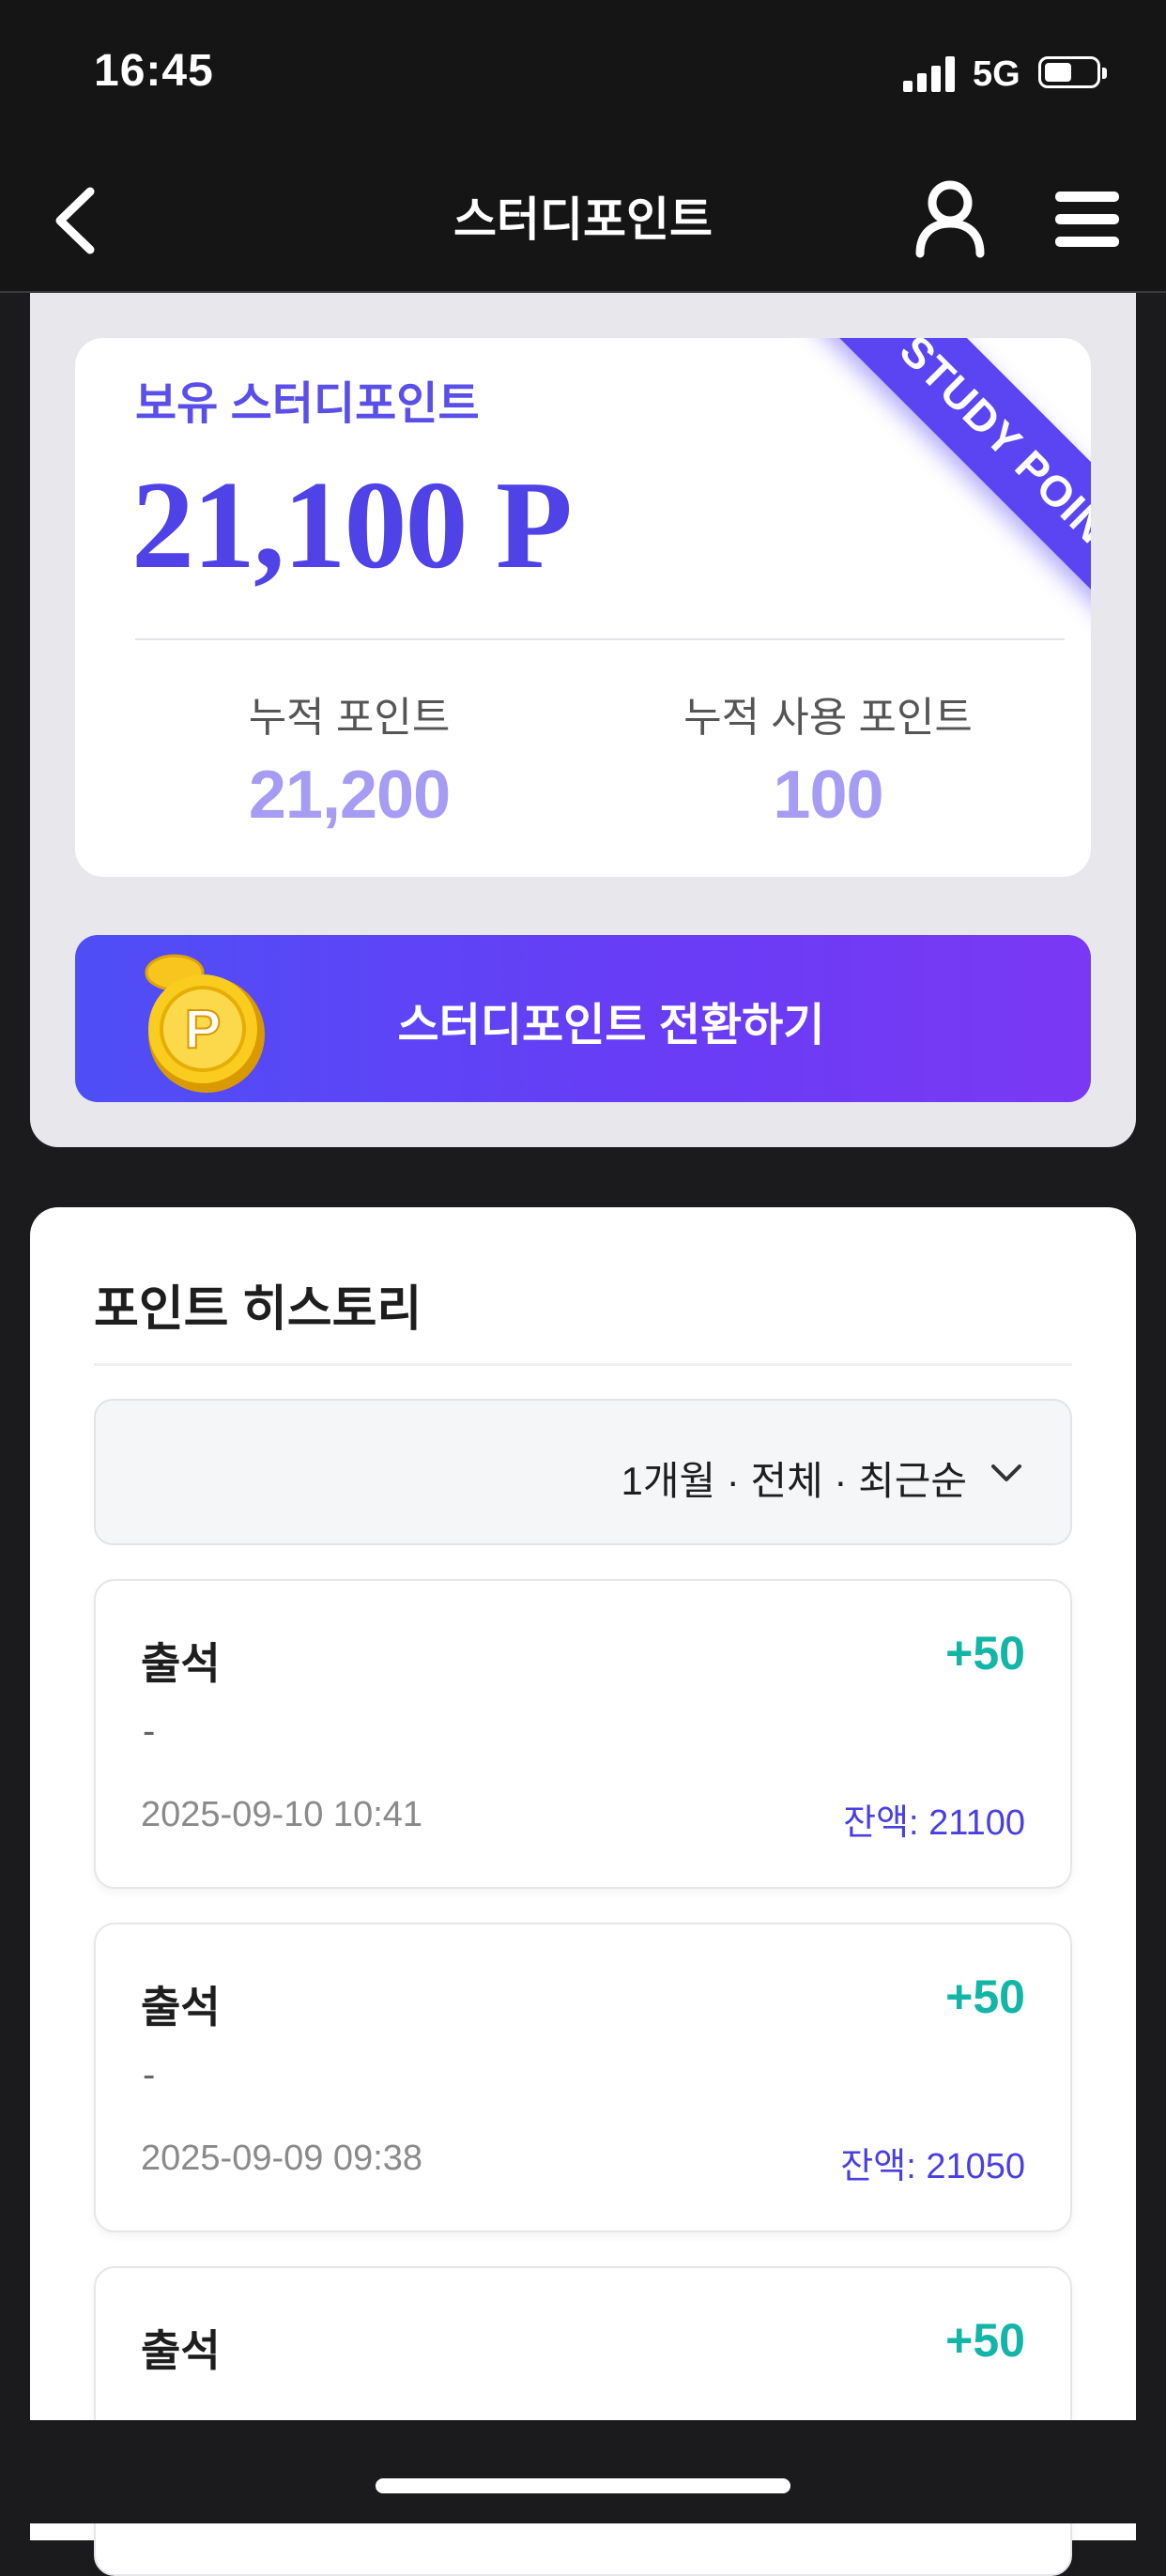 This screenshot has height=2576, width=1166. I want to click on hamburger-icon, so click(1087, 220).